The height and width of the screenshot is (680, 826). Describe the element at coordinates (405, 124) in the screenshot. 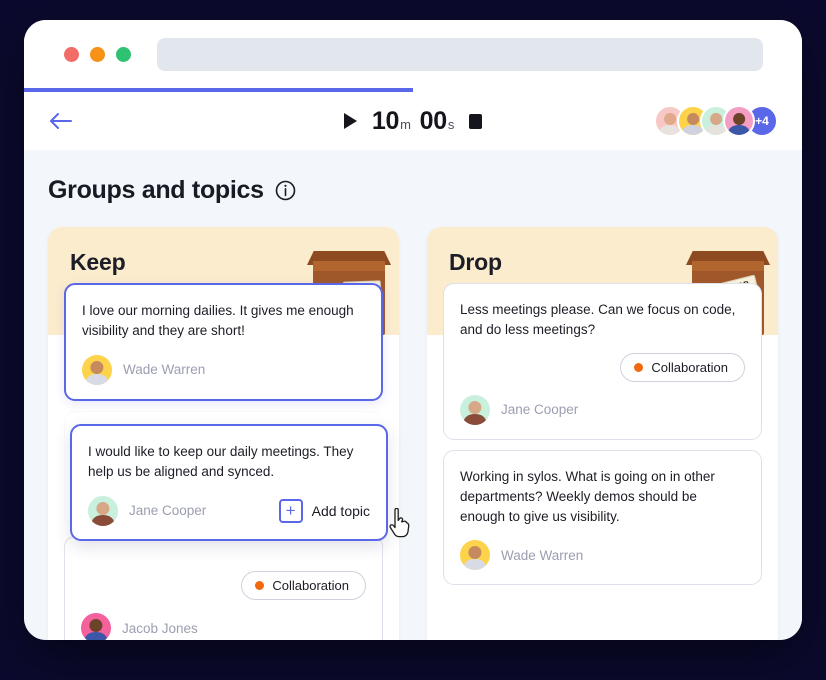

I see `timer-minutes-unit: m` at that location.